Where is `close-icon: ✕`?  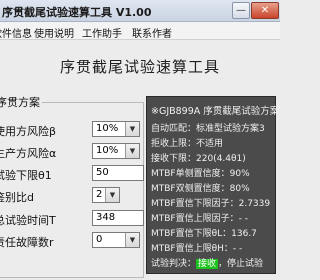 close-icon: ✕ is located at coordinates (265, 10).